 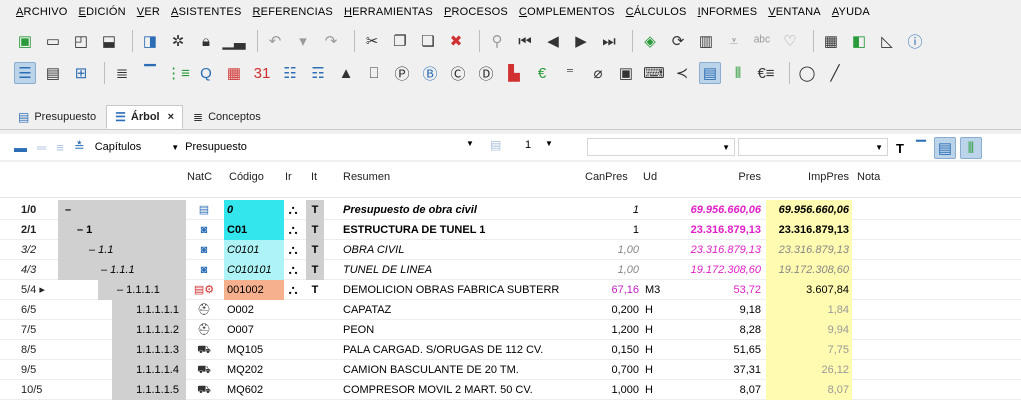 I want to click on tree-node: 1.1.1.1.2, so click(x=150, y=330).